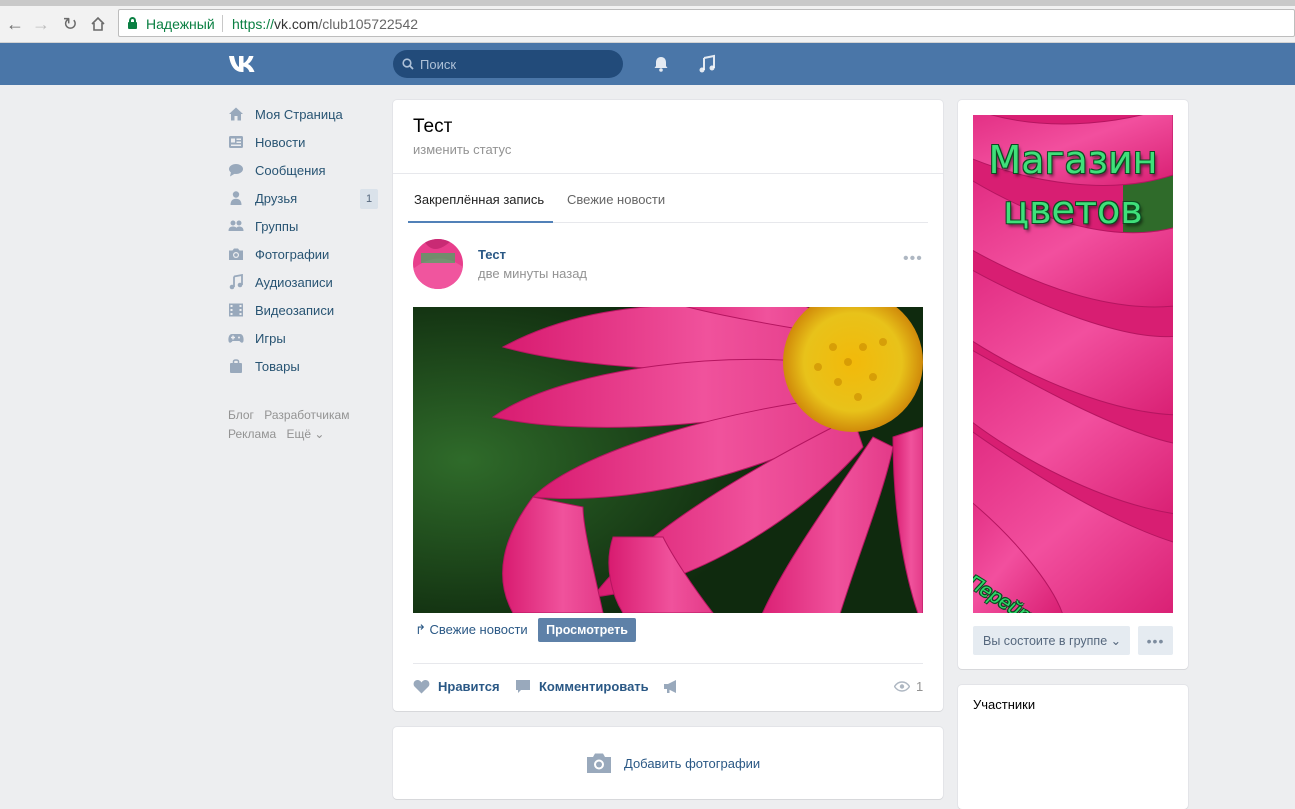 This screenshot has width=1295, height=809. I want to click on add-photos-label: Добавить фотографии, so click(692, 763).